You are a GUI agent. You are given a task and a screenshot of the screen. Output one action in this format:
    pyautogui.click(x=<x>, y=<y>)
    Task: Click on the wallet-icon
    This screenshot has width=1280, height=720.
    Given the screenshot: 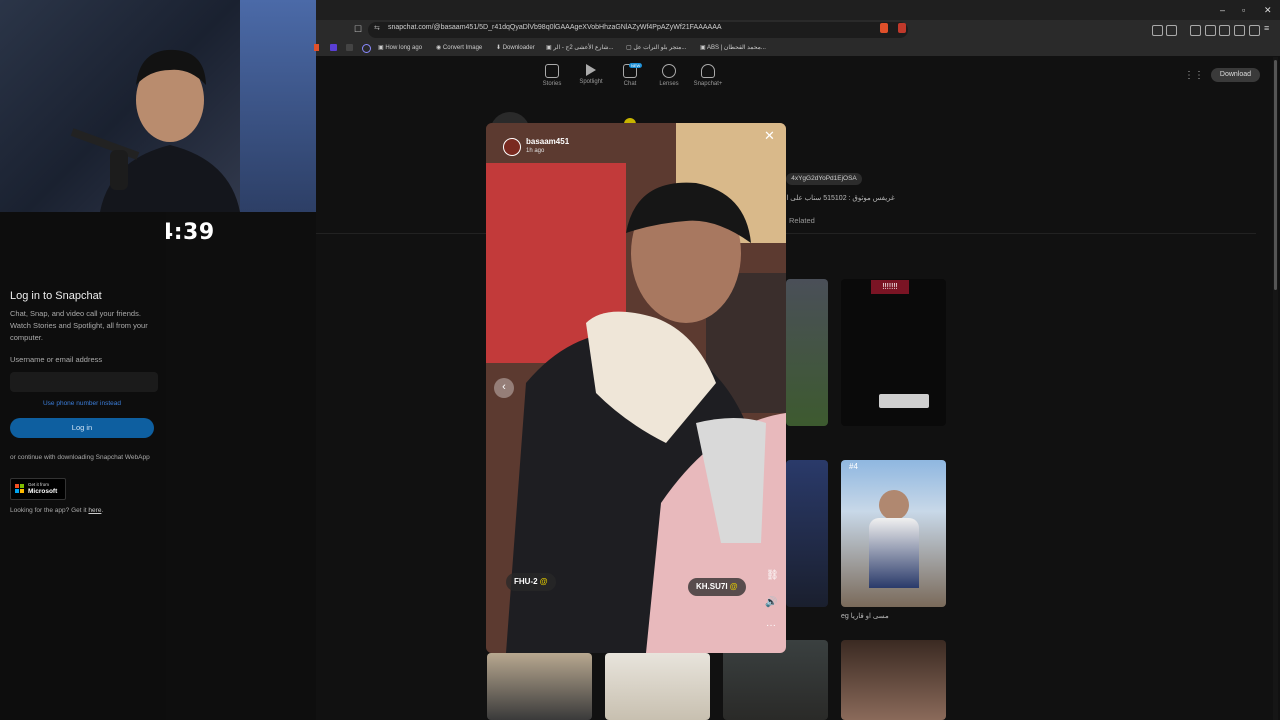 What is the action you would take?
    pyautogui.click(x=1224, y=30)
    